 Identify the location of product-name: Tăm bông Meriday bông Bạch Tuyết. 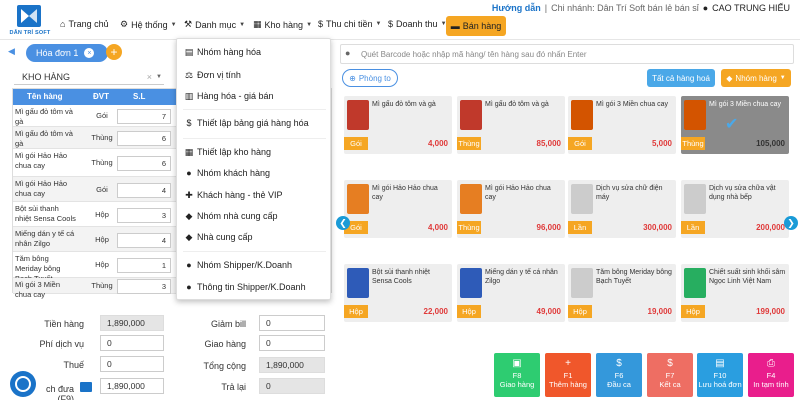
(634, 277).